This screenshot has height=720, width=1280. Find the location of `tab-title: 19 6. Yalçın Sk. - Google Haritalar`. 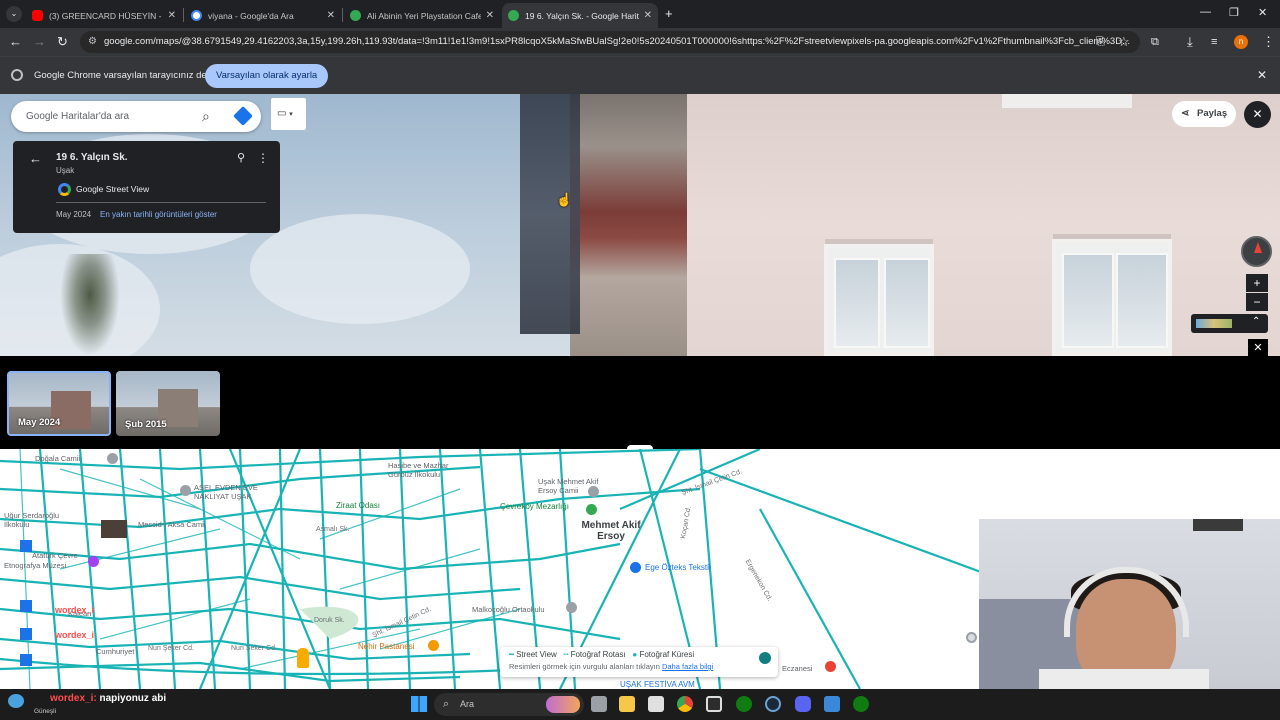

tab-title: 19 6. Yalçın Sk. - Google Haritalar is located at coordinates (582, 15).